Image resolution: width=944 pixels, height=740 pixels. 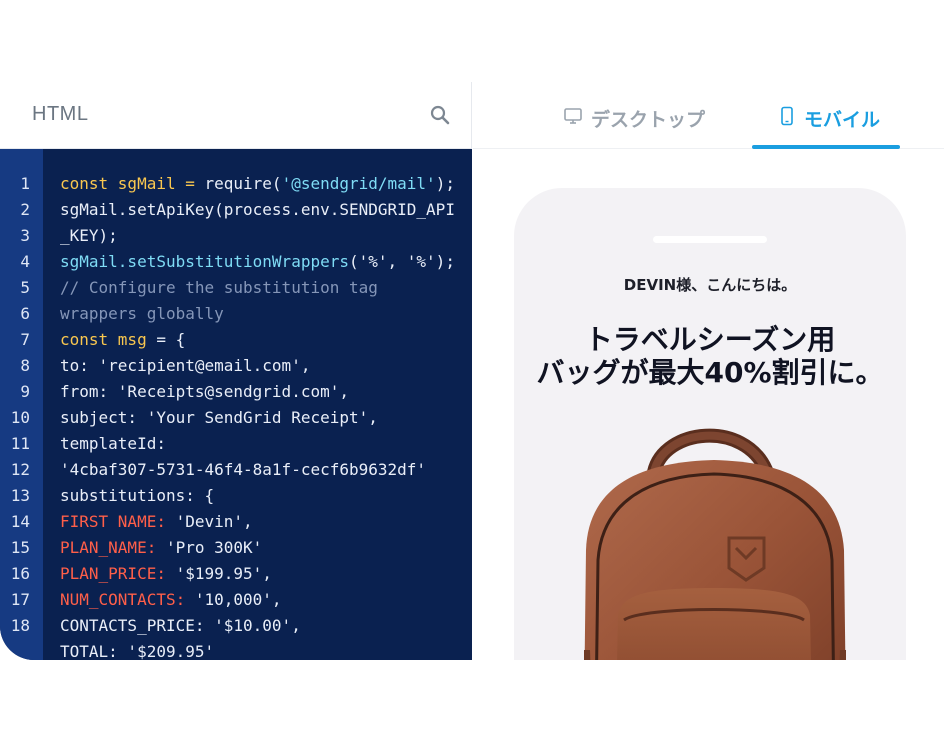 I want to click on code-token: '$199.95',, so click(x=218, y=573).